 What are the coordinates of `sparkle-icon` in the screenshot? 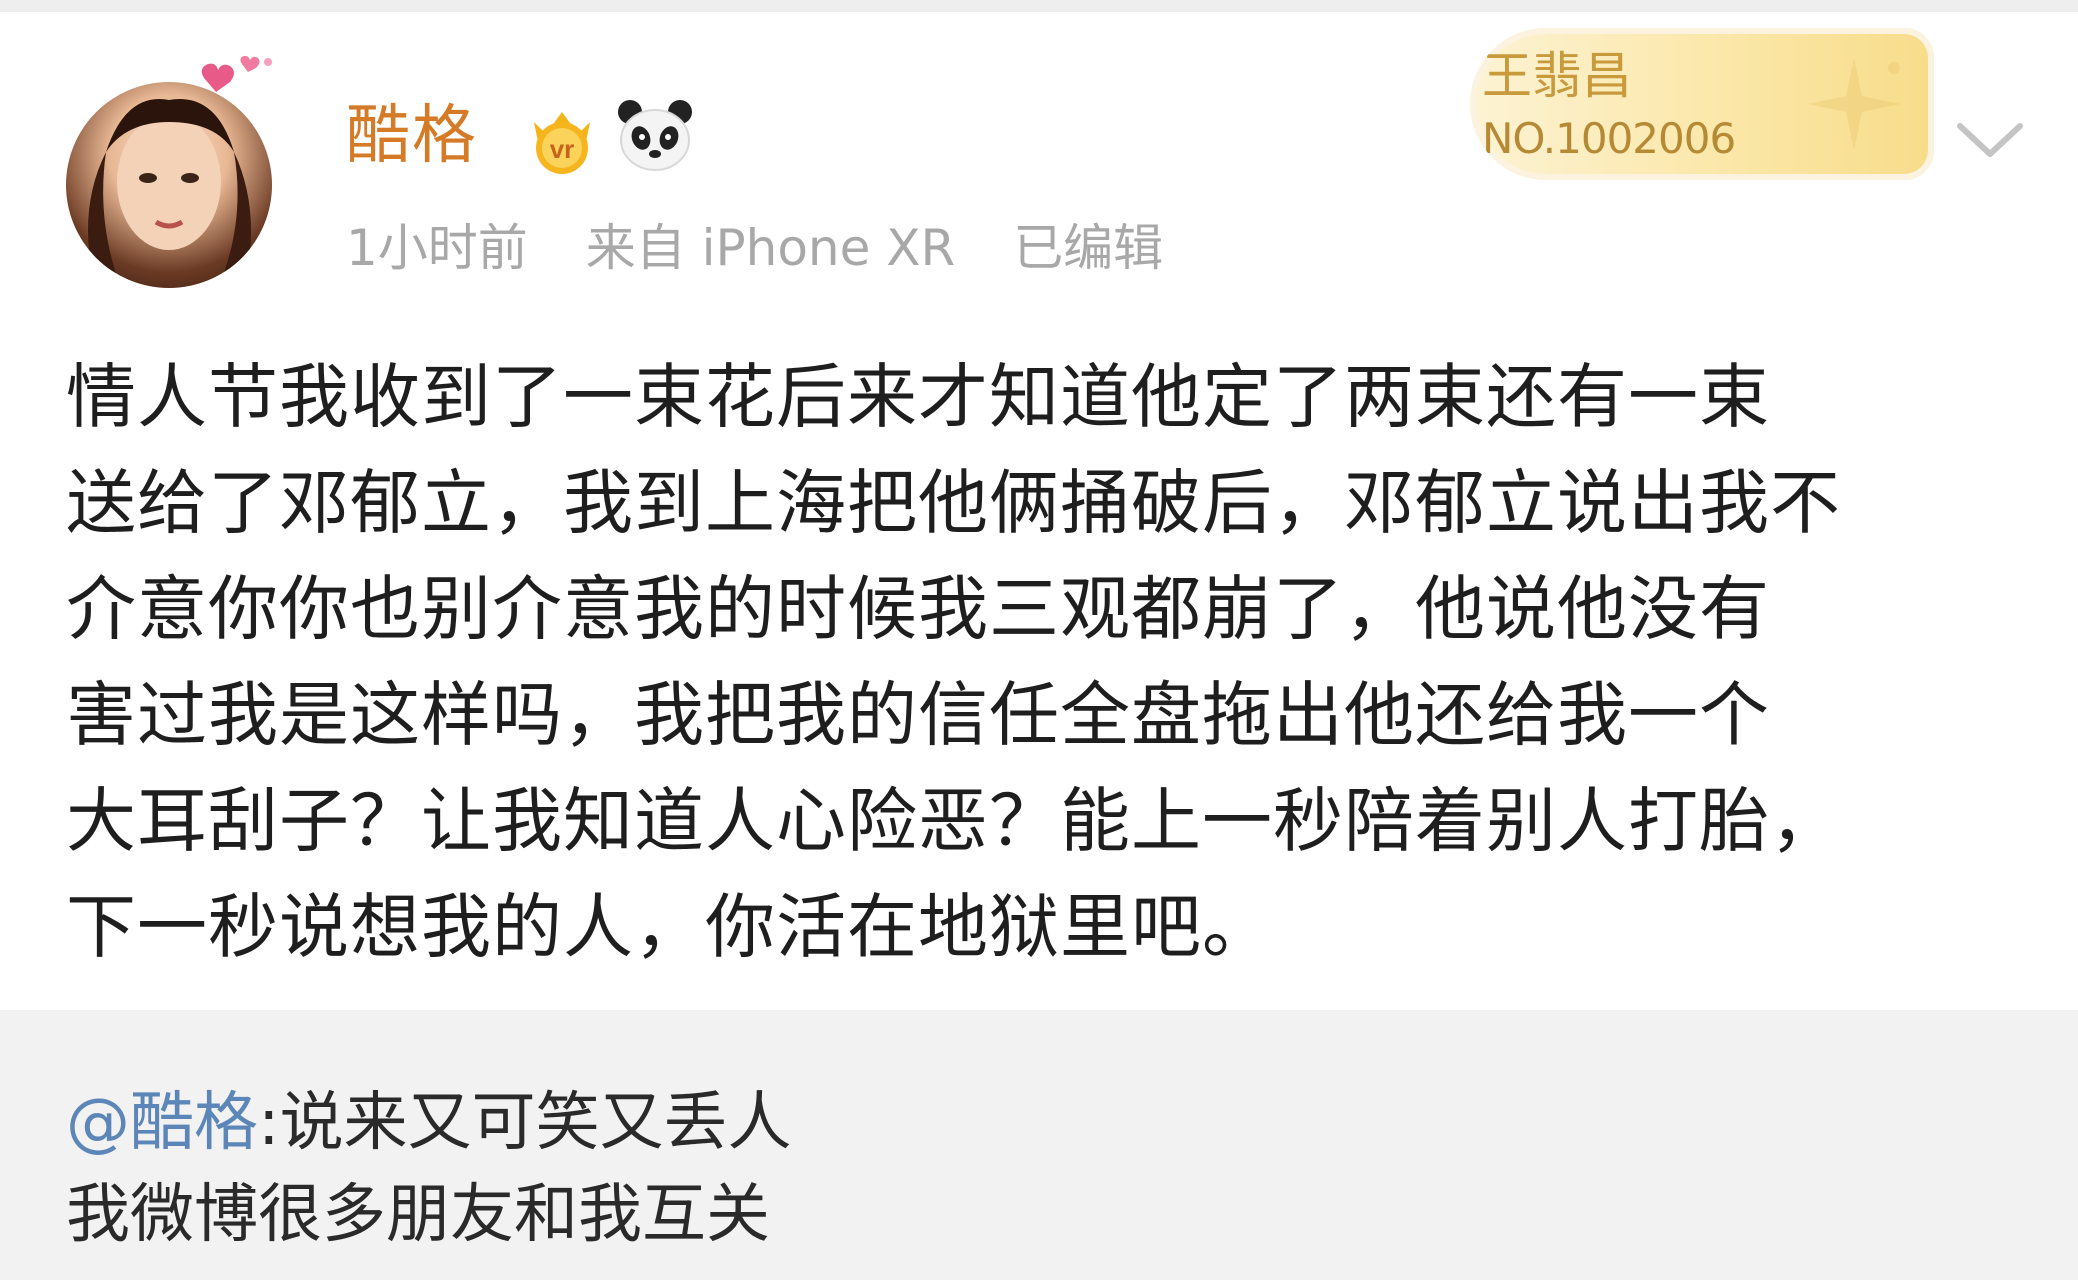 It's located at (1854, 104).